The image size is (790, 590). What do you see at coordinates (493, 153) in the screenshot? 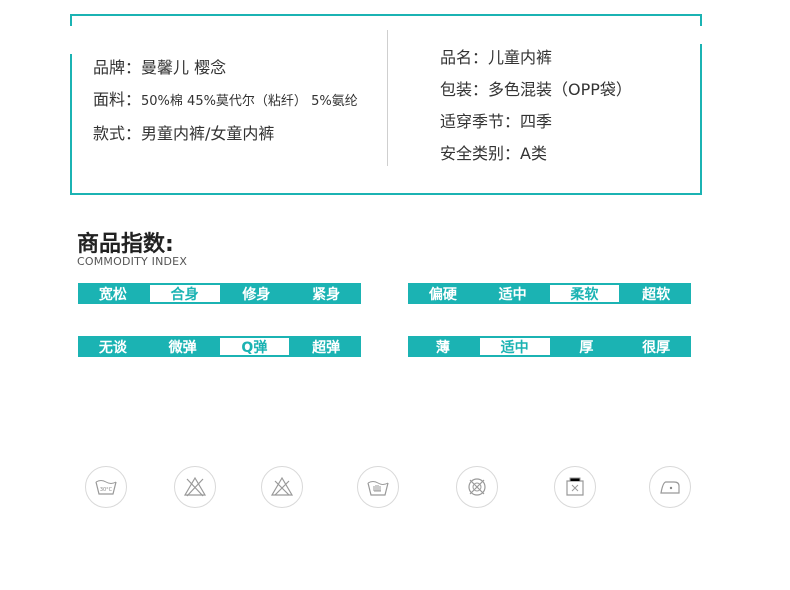
I see `spec-safety-class: 安全类别：A类` at bounding box center [493, 153].